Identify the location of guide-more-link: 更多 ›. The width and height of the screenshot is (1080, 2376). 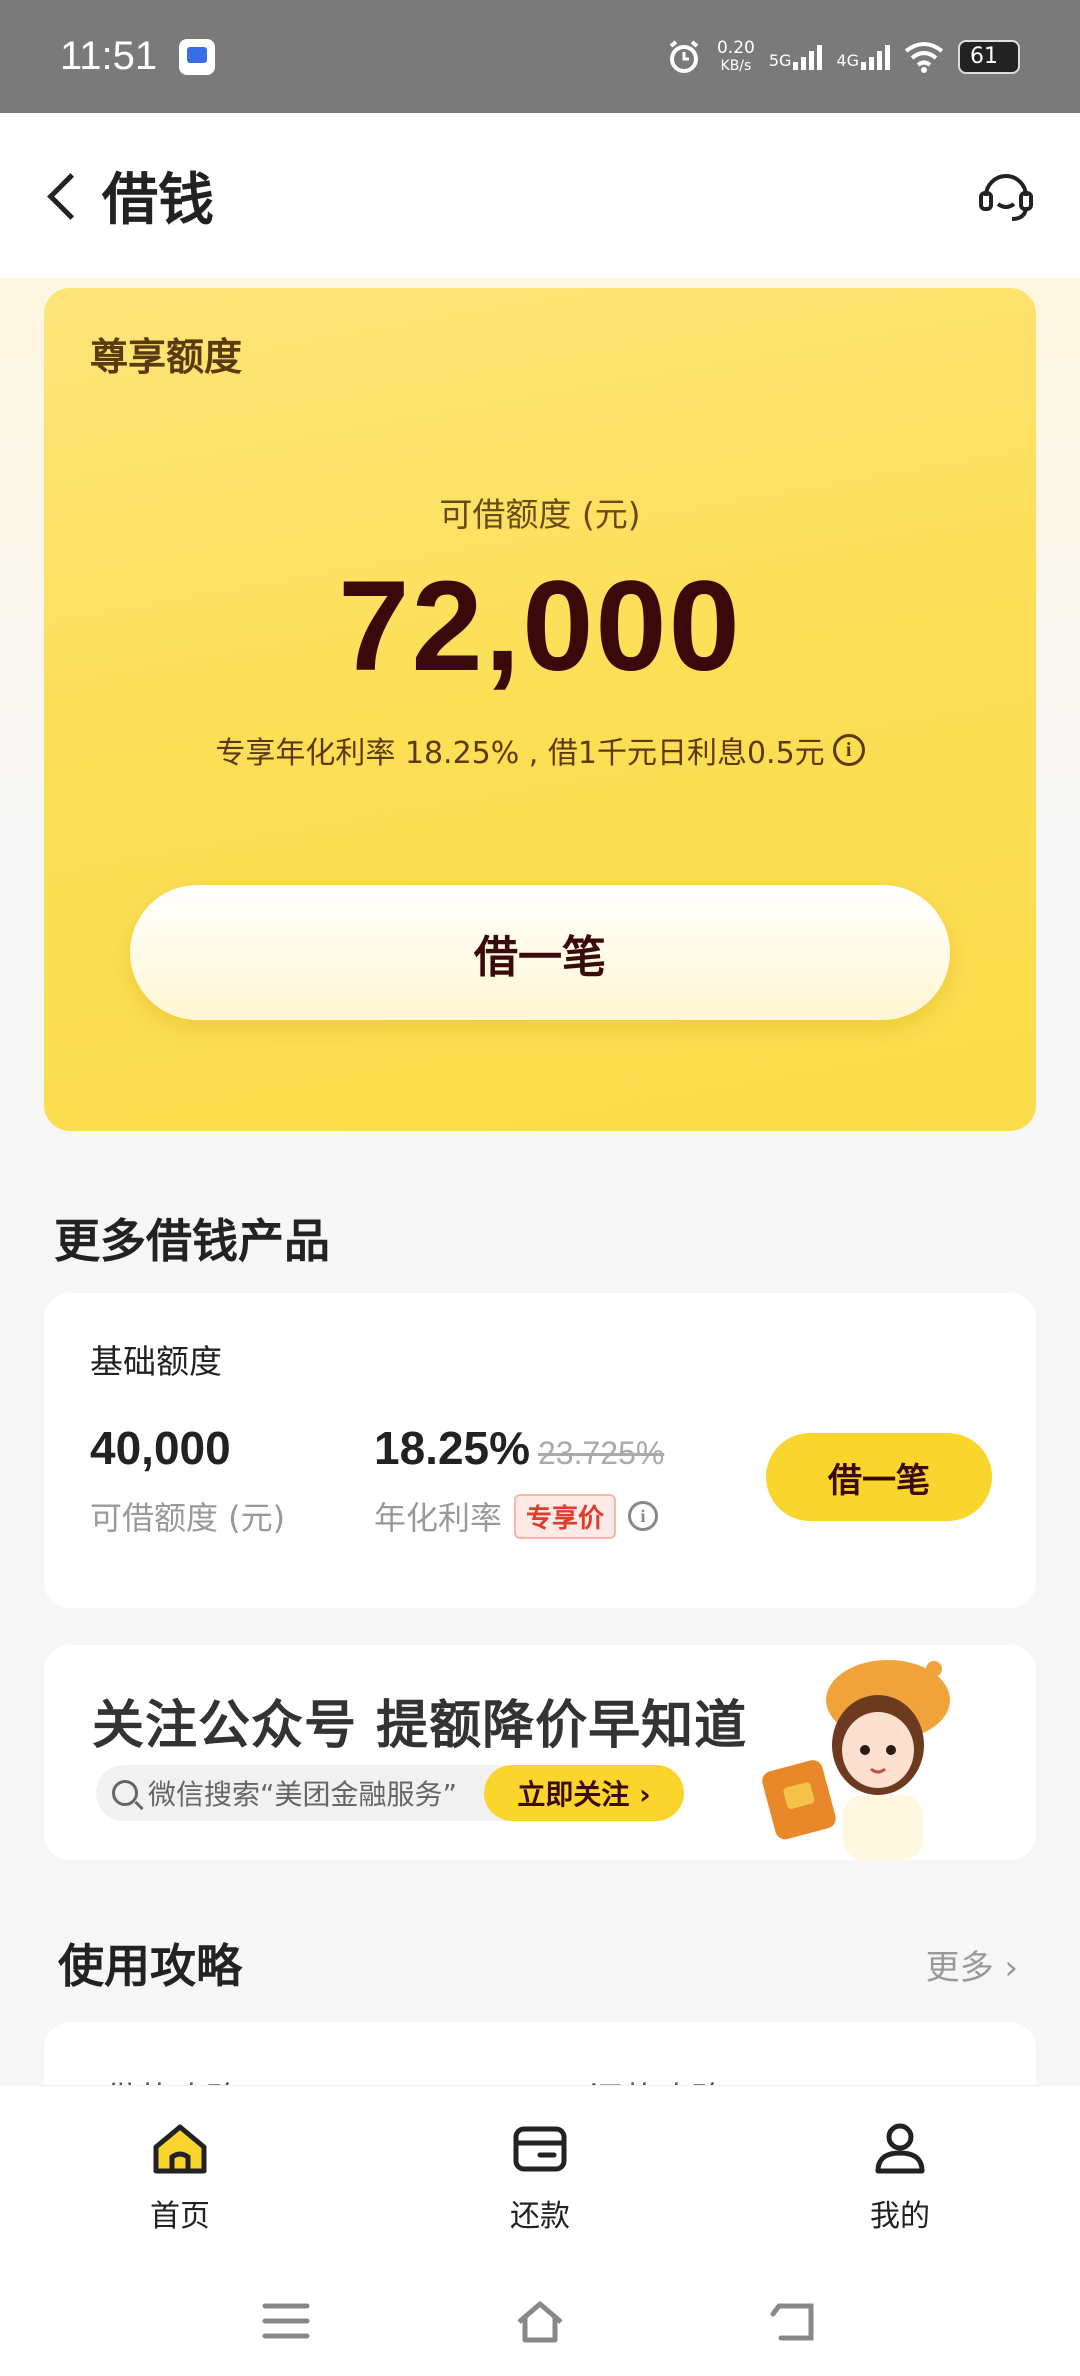
(972, 1964).